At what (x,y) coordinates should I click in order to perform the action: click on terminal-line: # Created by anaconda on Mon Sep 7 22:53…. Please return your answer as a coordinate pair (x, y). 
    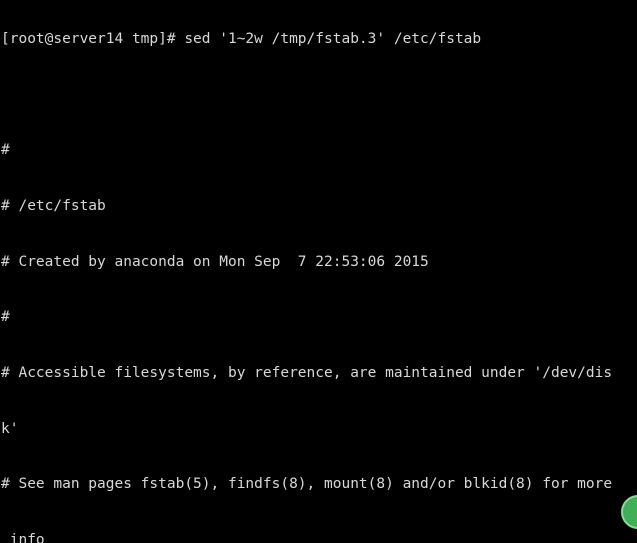
    Looking at the image, I should click on (215, 261).